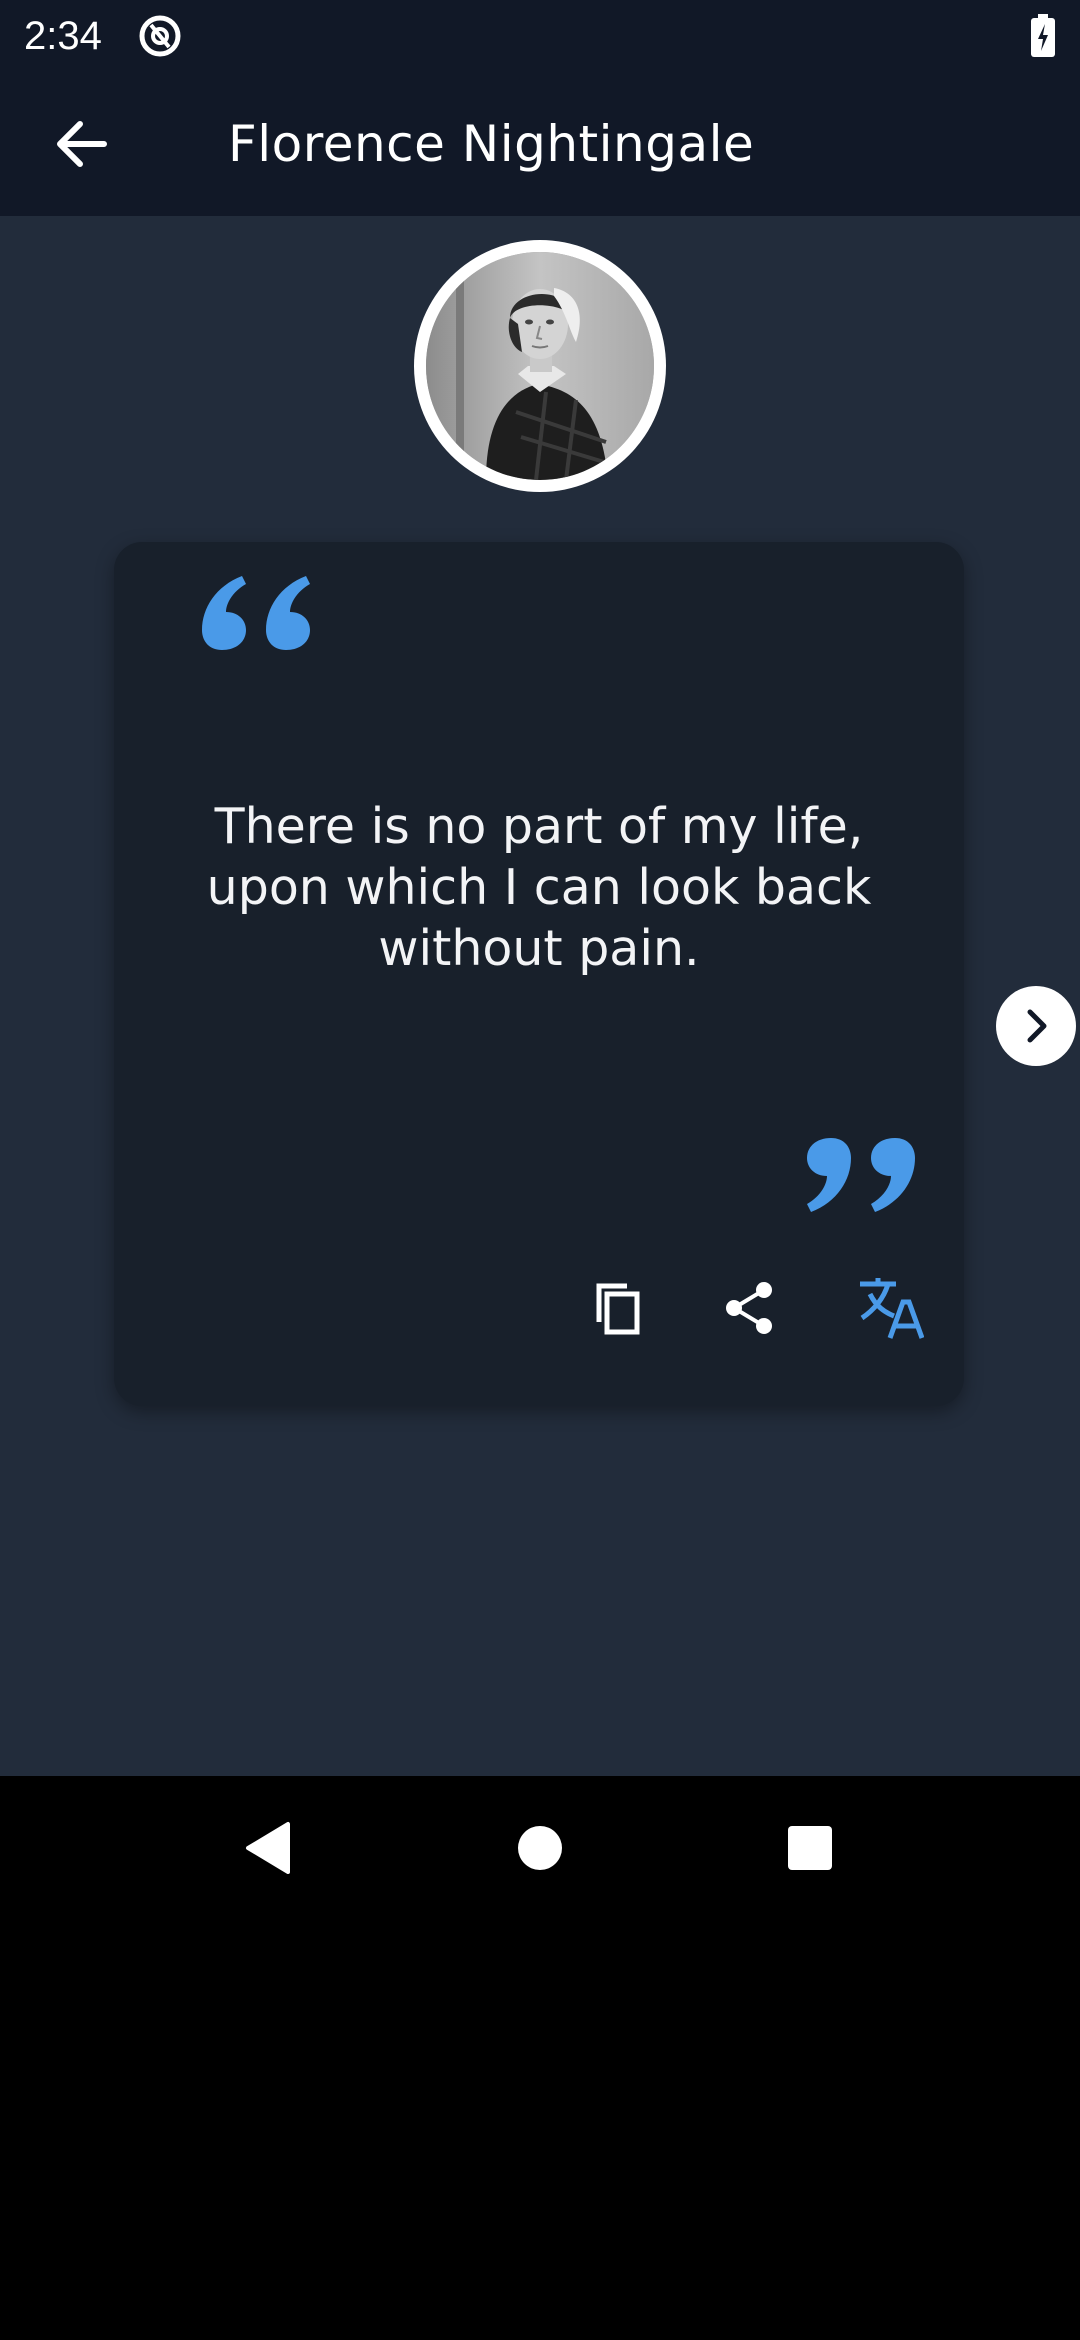 The width and height of the screenshot is (1080, 2340). I want to click on at-sign-icon, so click(160, 36).